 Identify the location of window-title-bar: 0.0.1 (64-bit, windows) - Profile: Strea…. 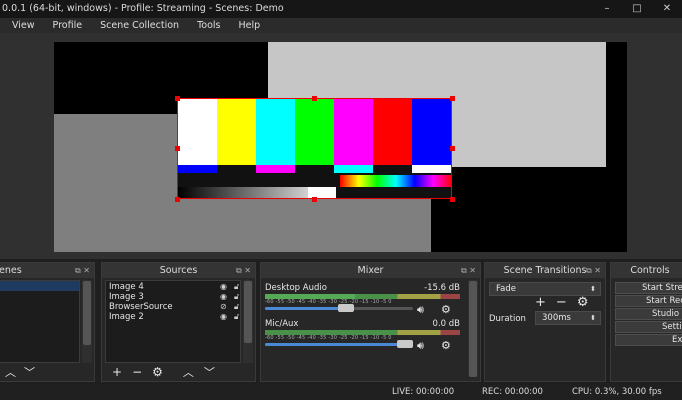
(341, 9).